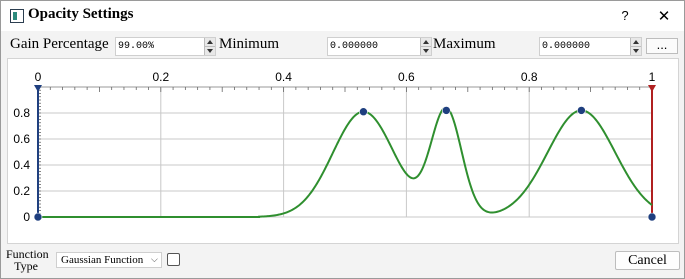  What do you see at coordinates (21, 191) in the screenshot?
I see `y-tick-label: 0.2` at bounding box center [21, 191].